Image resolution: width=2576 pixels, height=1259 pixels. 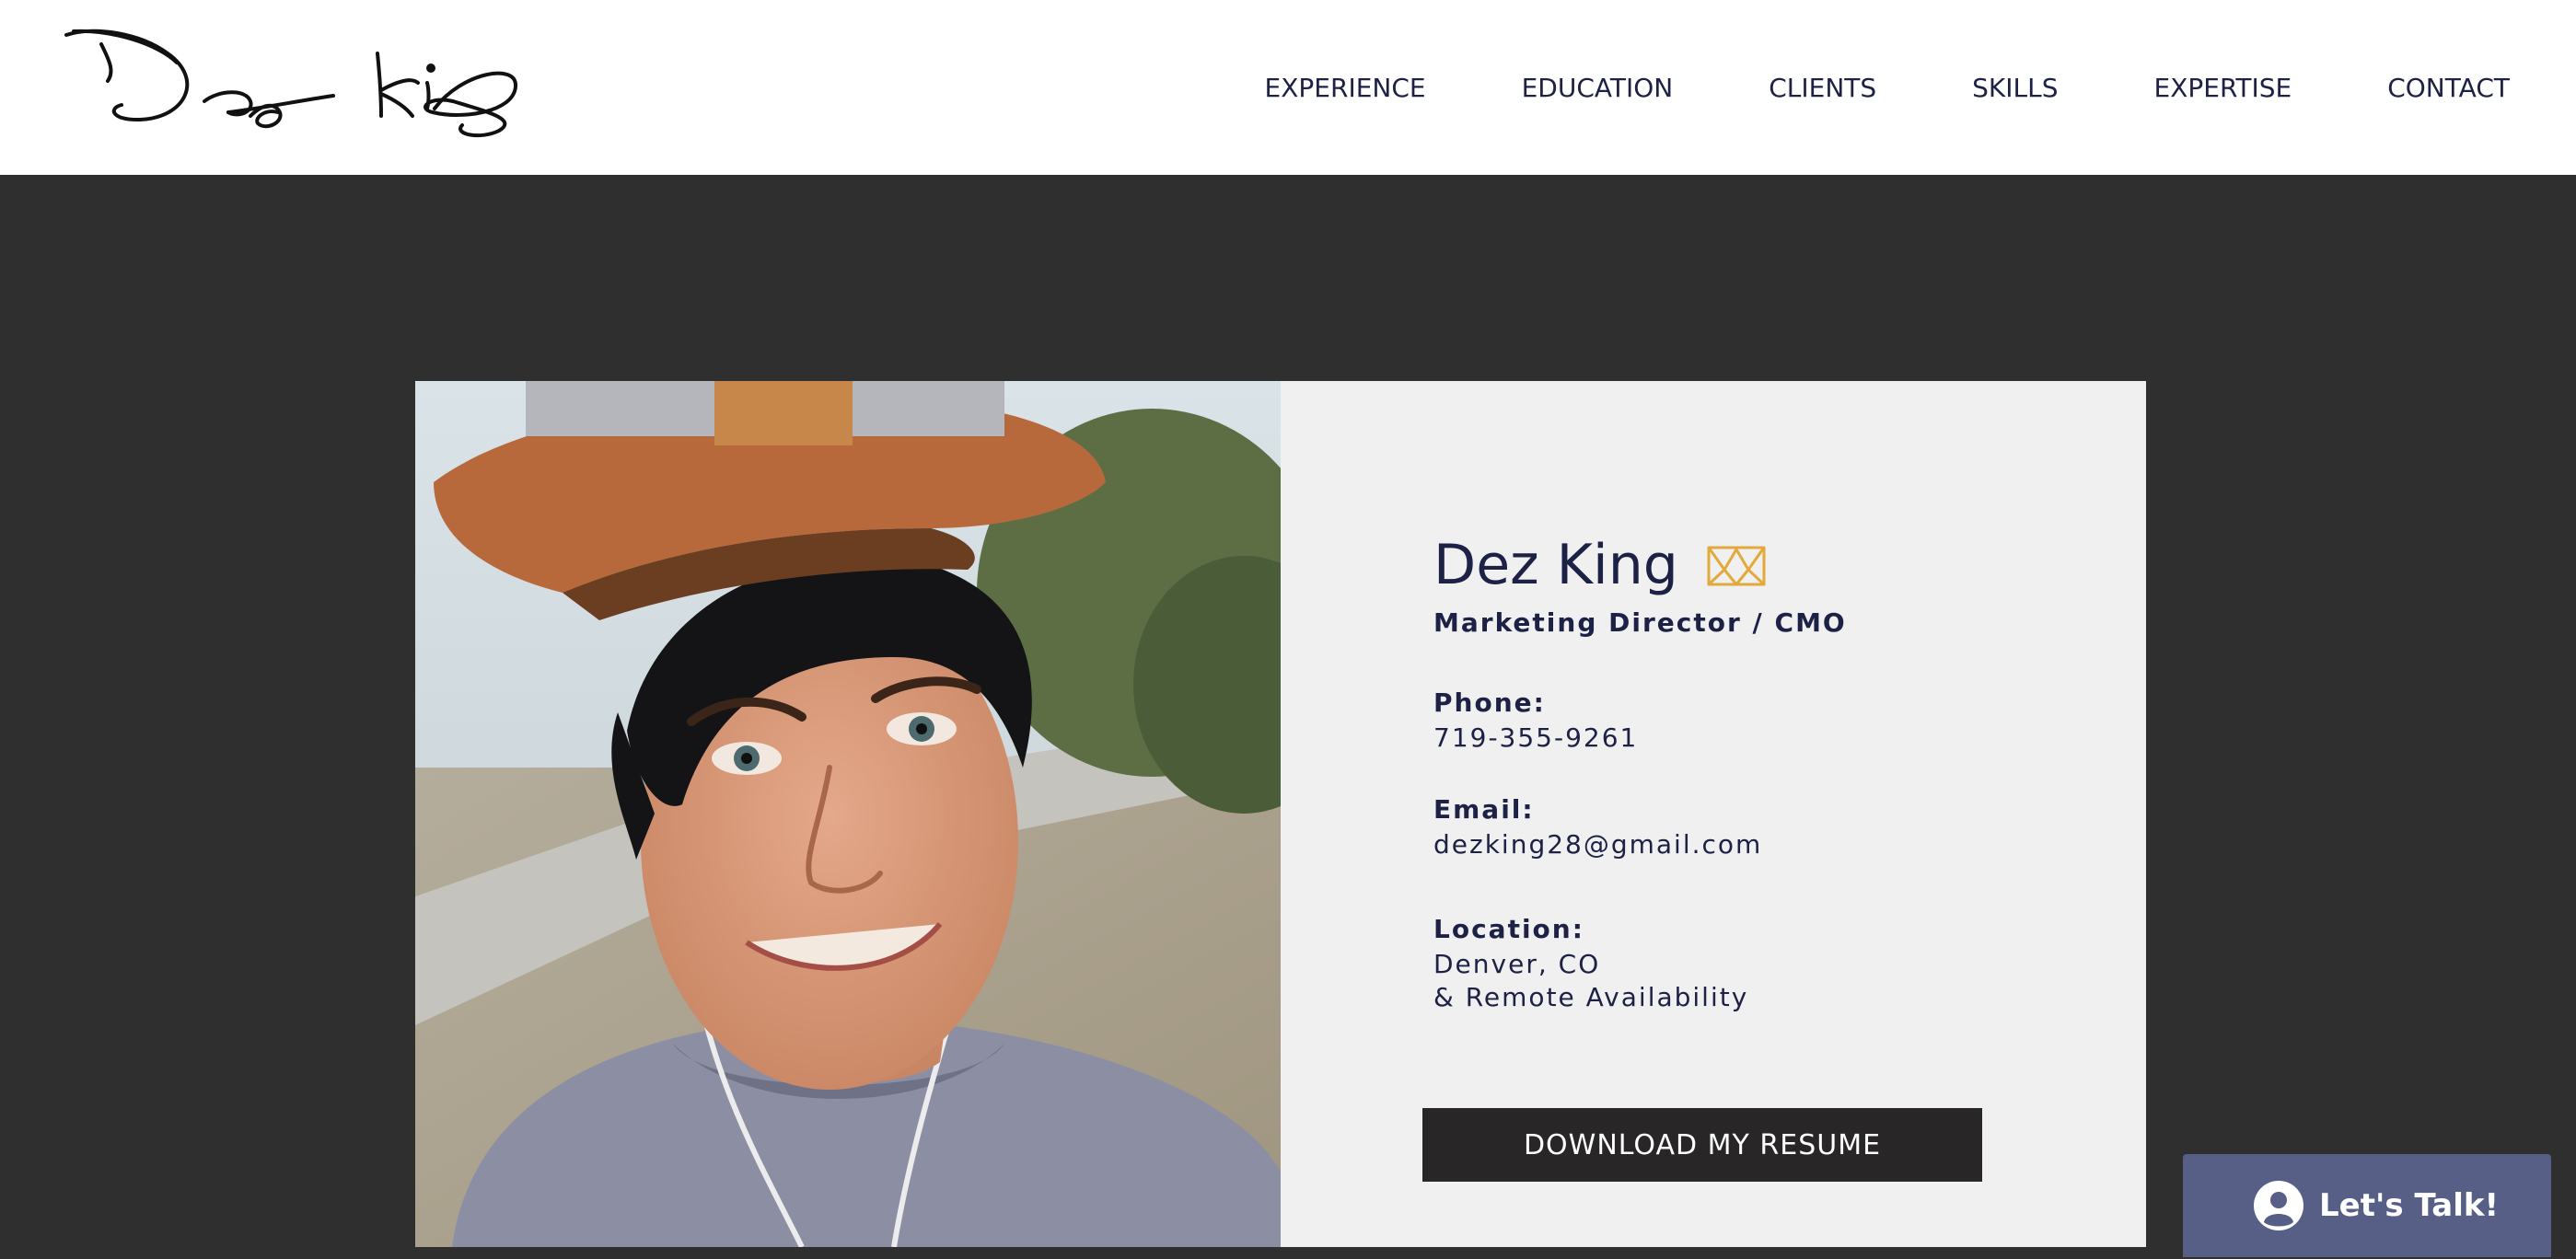 I want to click on crown-icon, so click(x=1736, y=566).